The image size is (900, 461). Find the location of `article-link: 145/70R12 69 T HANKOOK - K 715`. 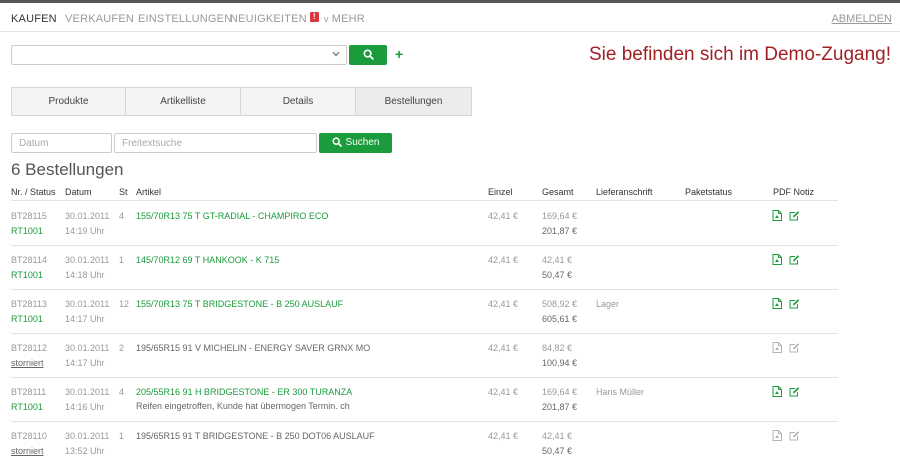

article-link: 145/70R12 69 T HANKOOK - K 715 is located at coordinates (207, 260).